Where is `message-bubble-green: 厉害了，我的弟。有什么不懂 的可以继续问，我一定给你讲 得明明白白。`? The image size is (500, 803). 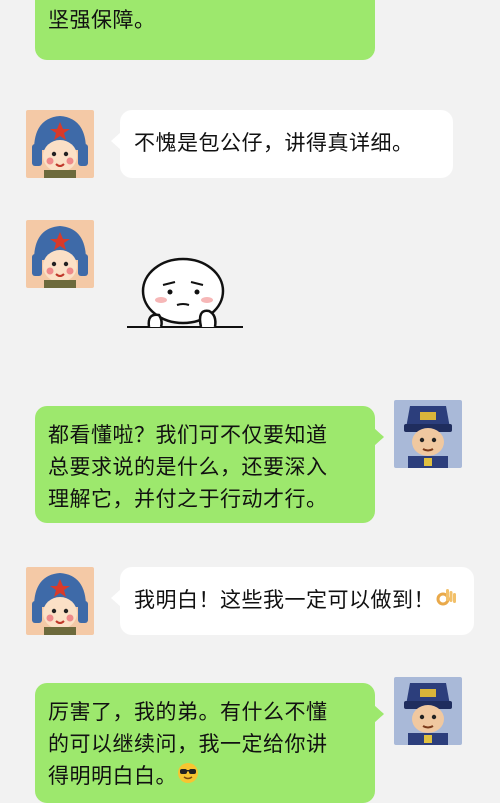
message-bubble-green: 厉害了，我的弟。有什么不懂 的可以继续问，我一定给你讲 得明明白白。 is located at coordinates (209, 743).